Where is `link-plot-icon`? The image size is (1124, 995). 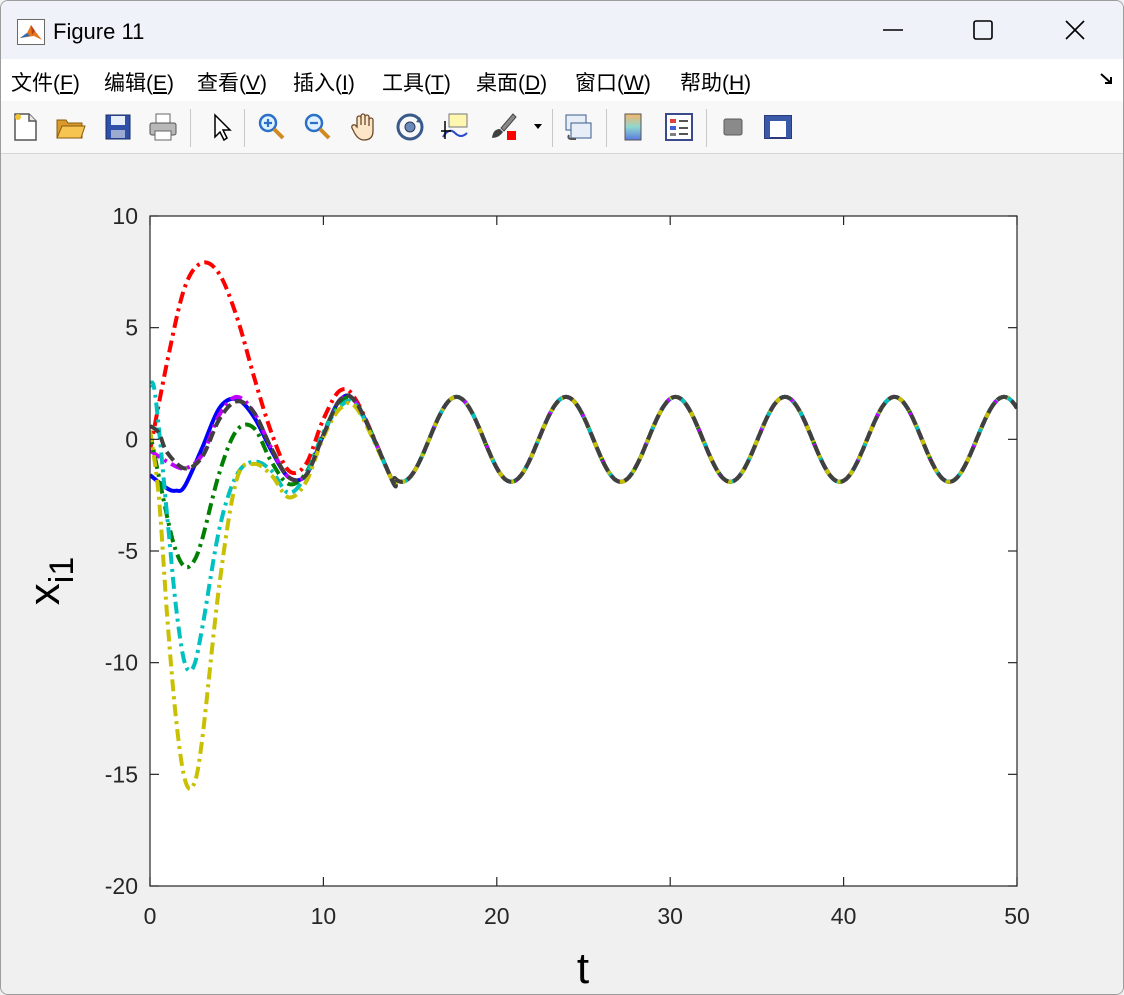
link-plot-icon is located at coordinates (578, 127).